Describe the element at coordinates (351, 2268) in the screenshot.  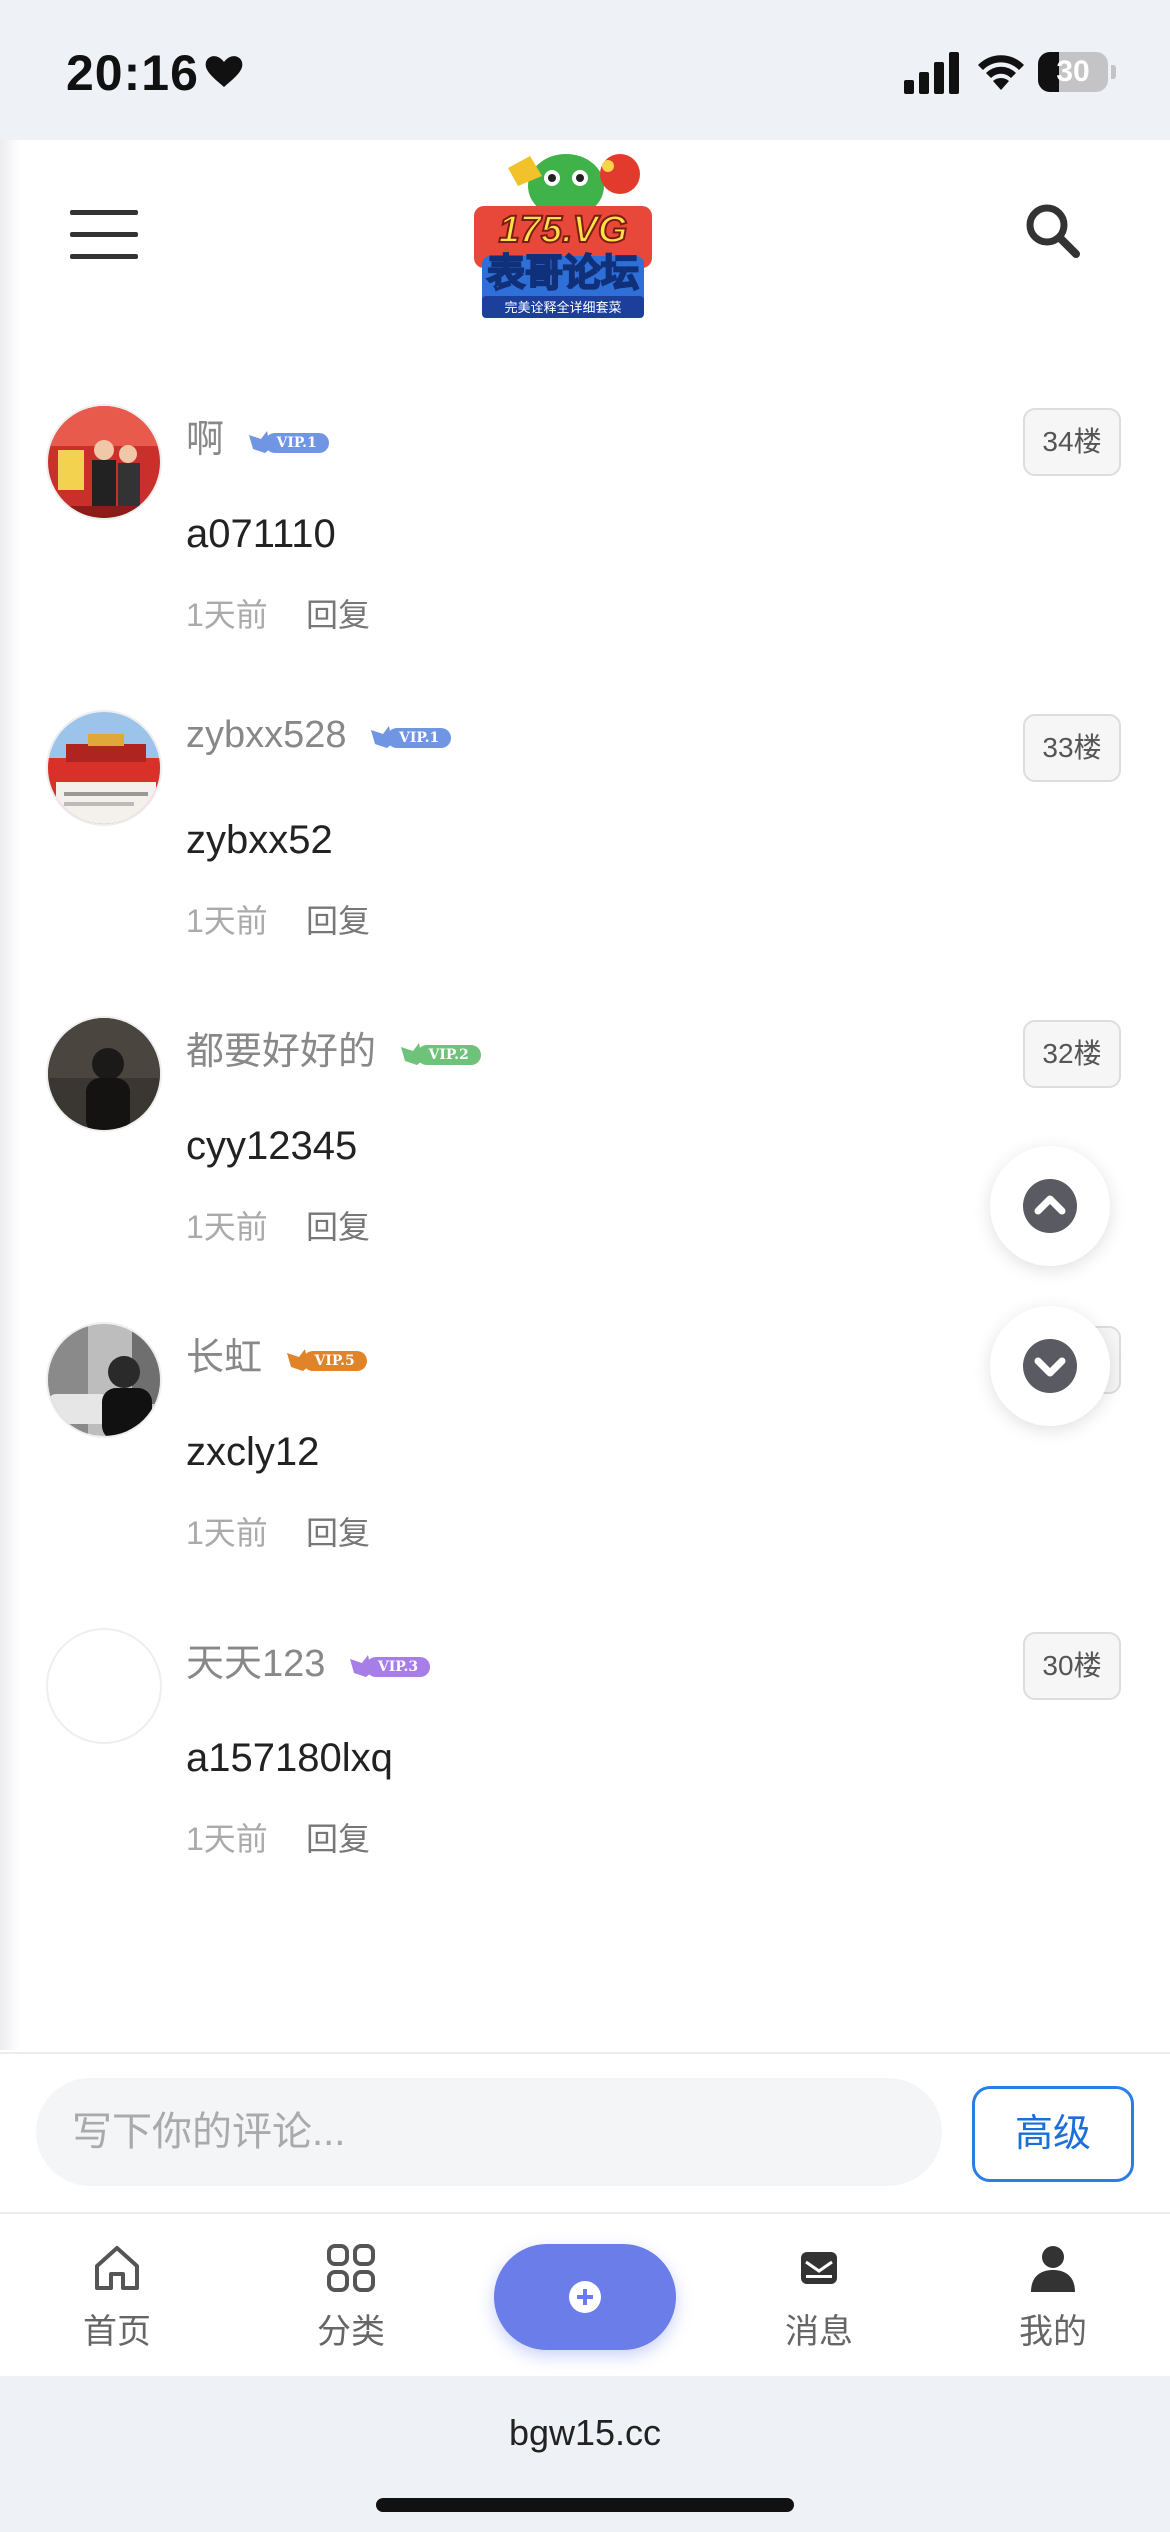
I see `grid-icon` at that location.